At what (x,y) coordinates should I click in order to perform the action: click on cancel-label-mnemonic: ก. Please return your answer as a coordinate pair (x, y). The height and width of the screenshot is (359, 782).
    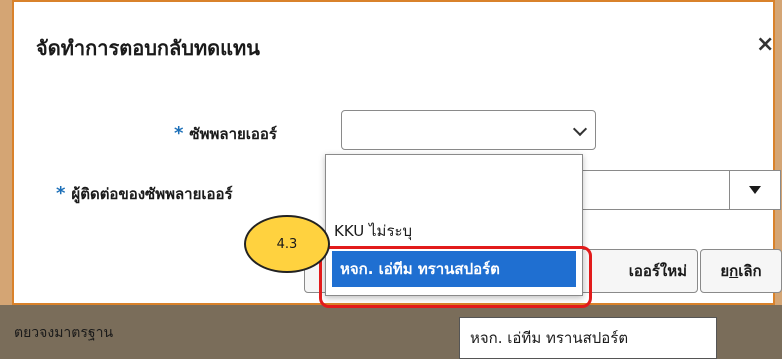
    Looking at the image, I should click on (734, 271).